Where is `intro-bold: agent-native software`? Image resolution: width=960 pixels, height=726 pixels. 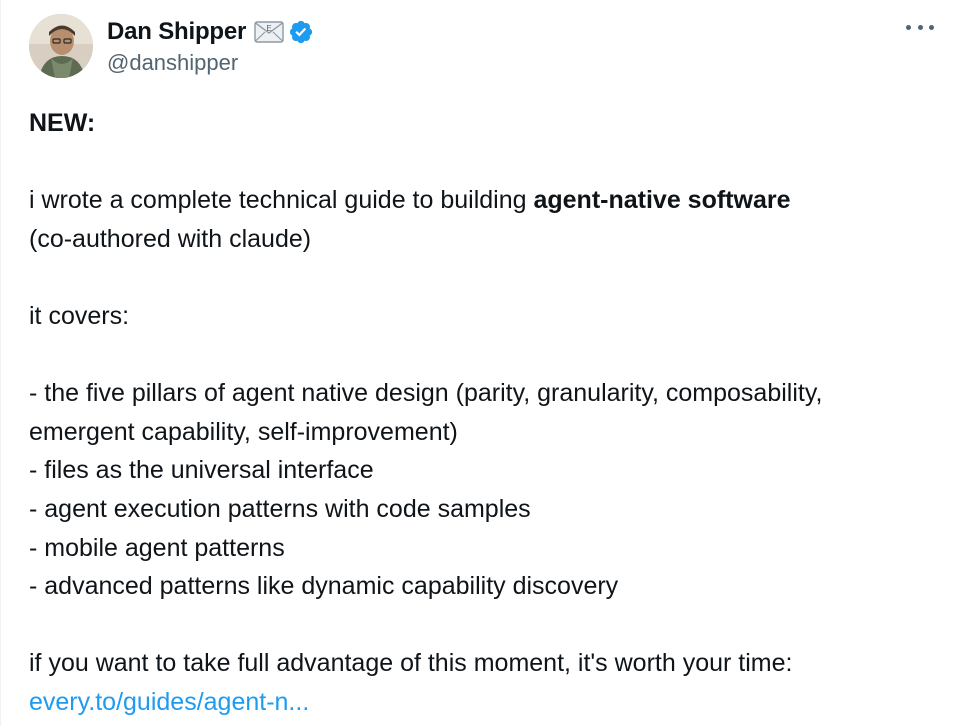 intro-bold: agent-native software is located at coordinates (662, 200).